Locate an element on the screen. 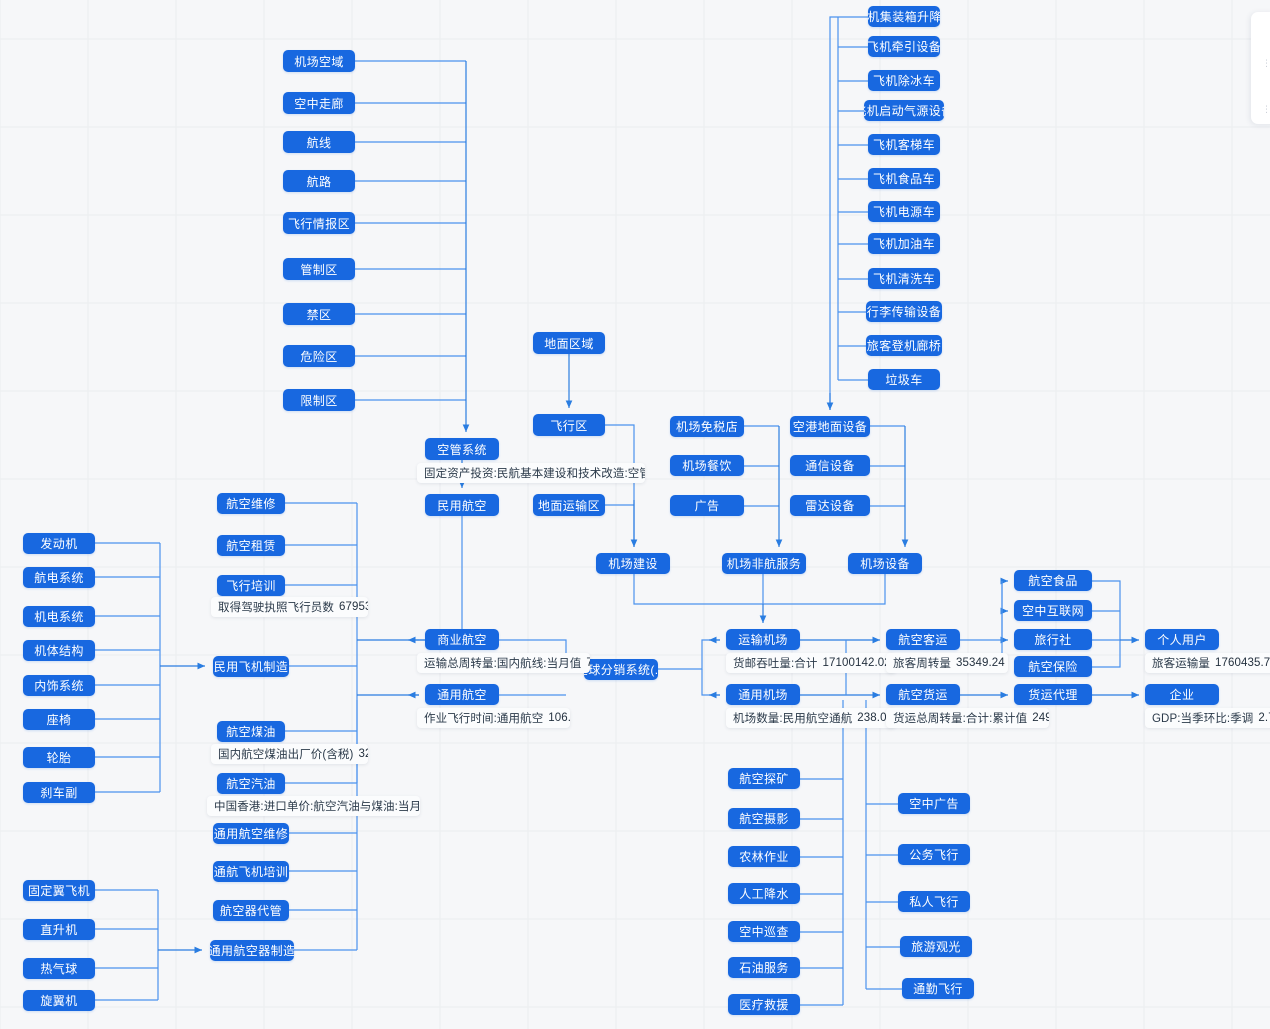  node-n76: 空中巡查 is located at coordinates (764, 931).